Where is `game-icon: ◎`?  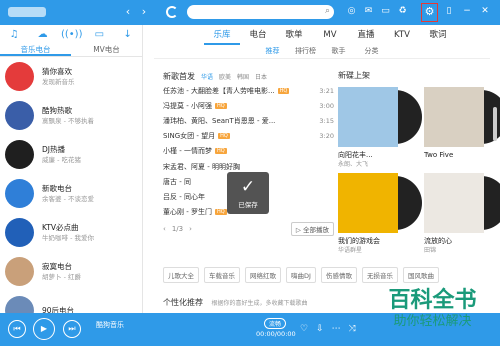 game-icon: ◎ is located at coordinates (351, 11).